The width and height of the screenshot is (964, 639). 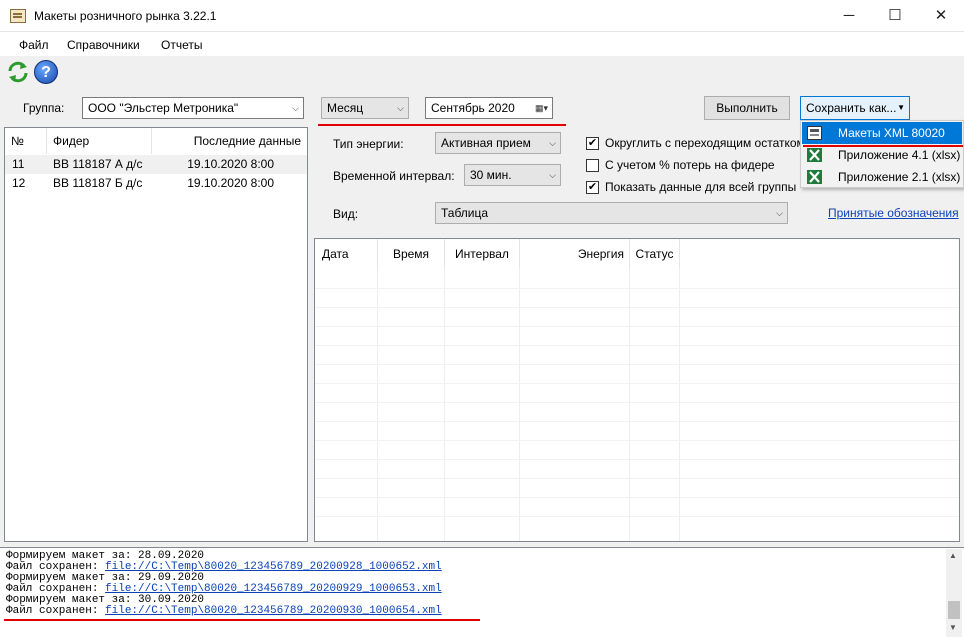 What do you see at coordinates (849, 16) in the screenshot?
I see `minimize-button: ─` at bounding box center [849, 16].